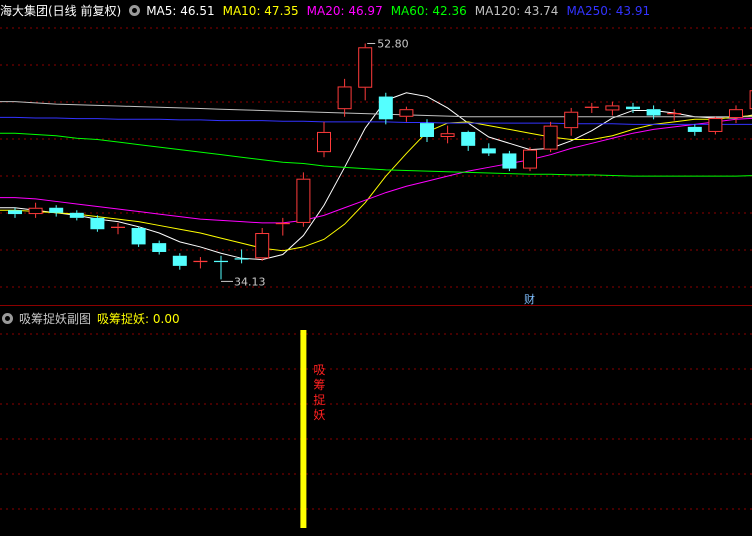 Image resolution: width=752 pixels, height=536 pixels. What do you see at coordinates (376, 120) in the screenshot?
I see `ma-line-ma250` at bounding box center [376, 120].